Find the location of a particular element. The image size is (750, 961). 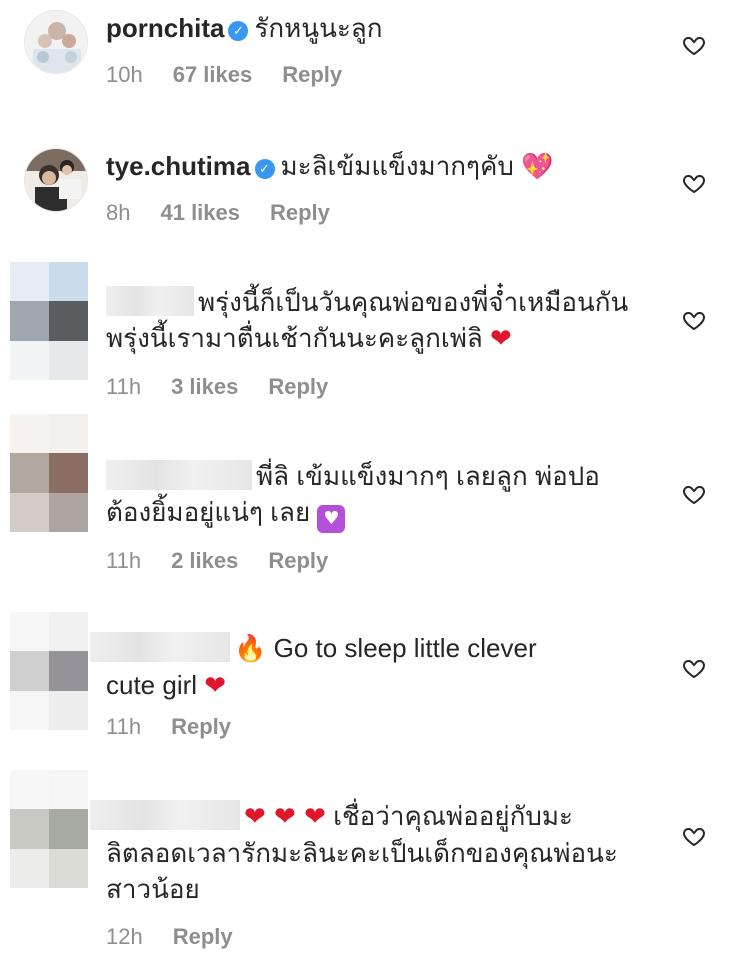

comment-meta: 8h 41 likes Reply is located at coordinates (233, 213).